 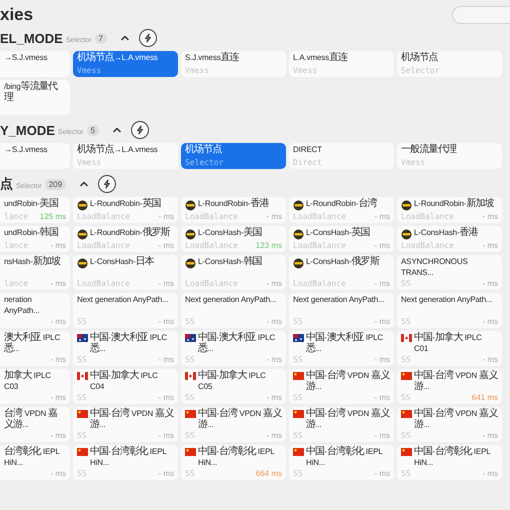 I want to click on proxy-name: L-ConsHash-美国, so click(x=230, y=233).